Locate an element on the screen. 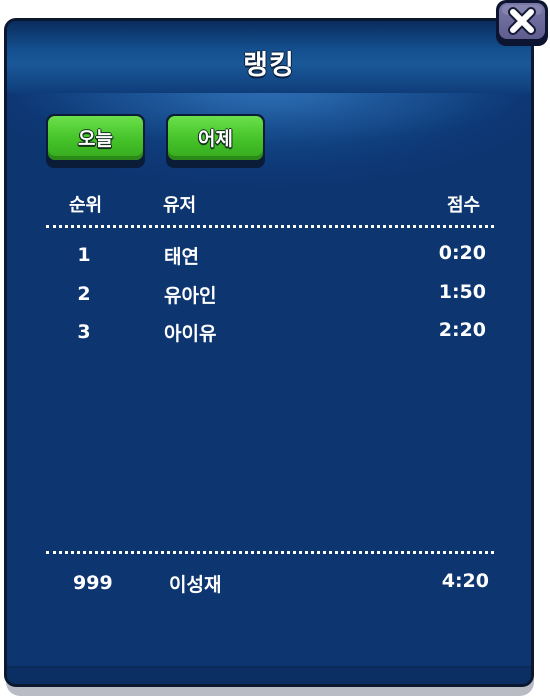  tab-today-label: 오늘 is located at coordinates (95, 139).